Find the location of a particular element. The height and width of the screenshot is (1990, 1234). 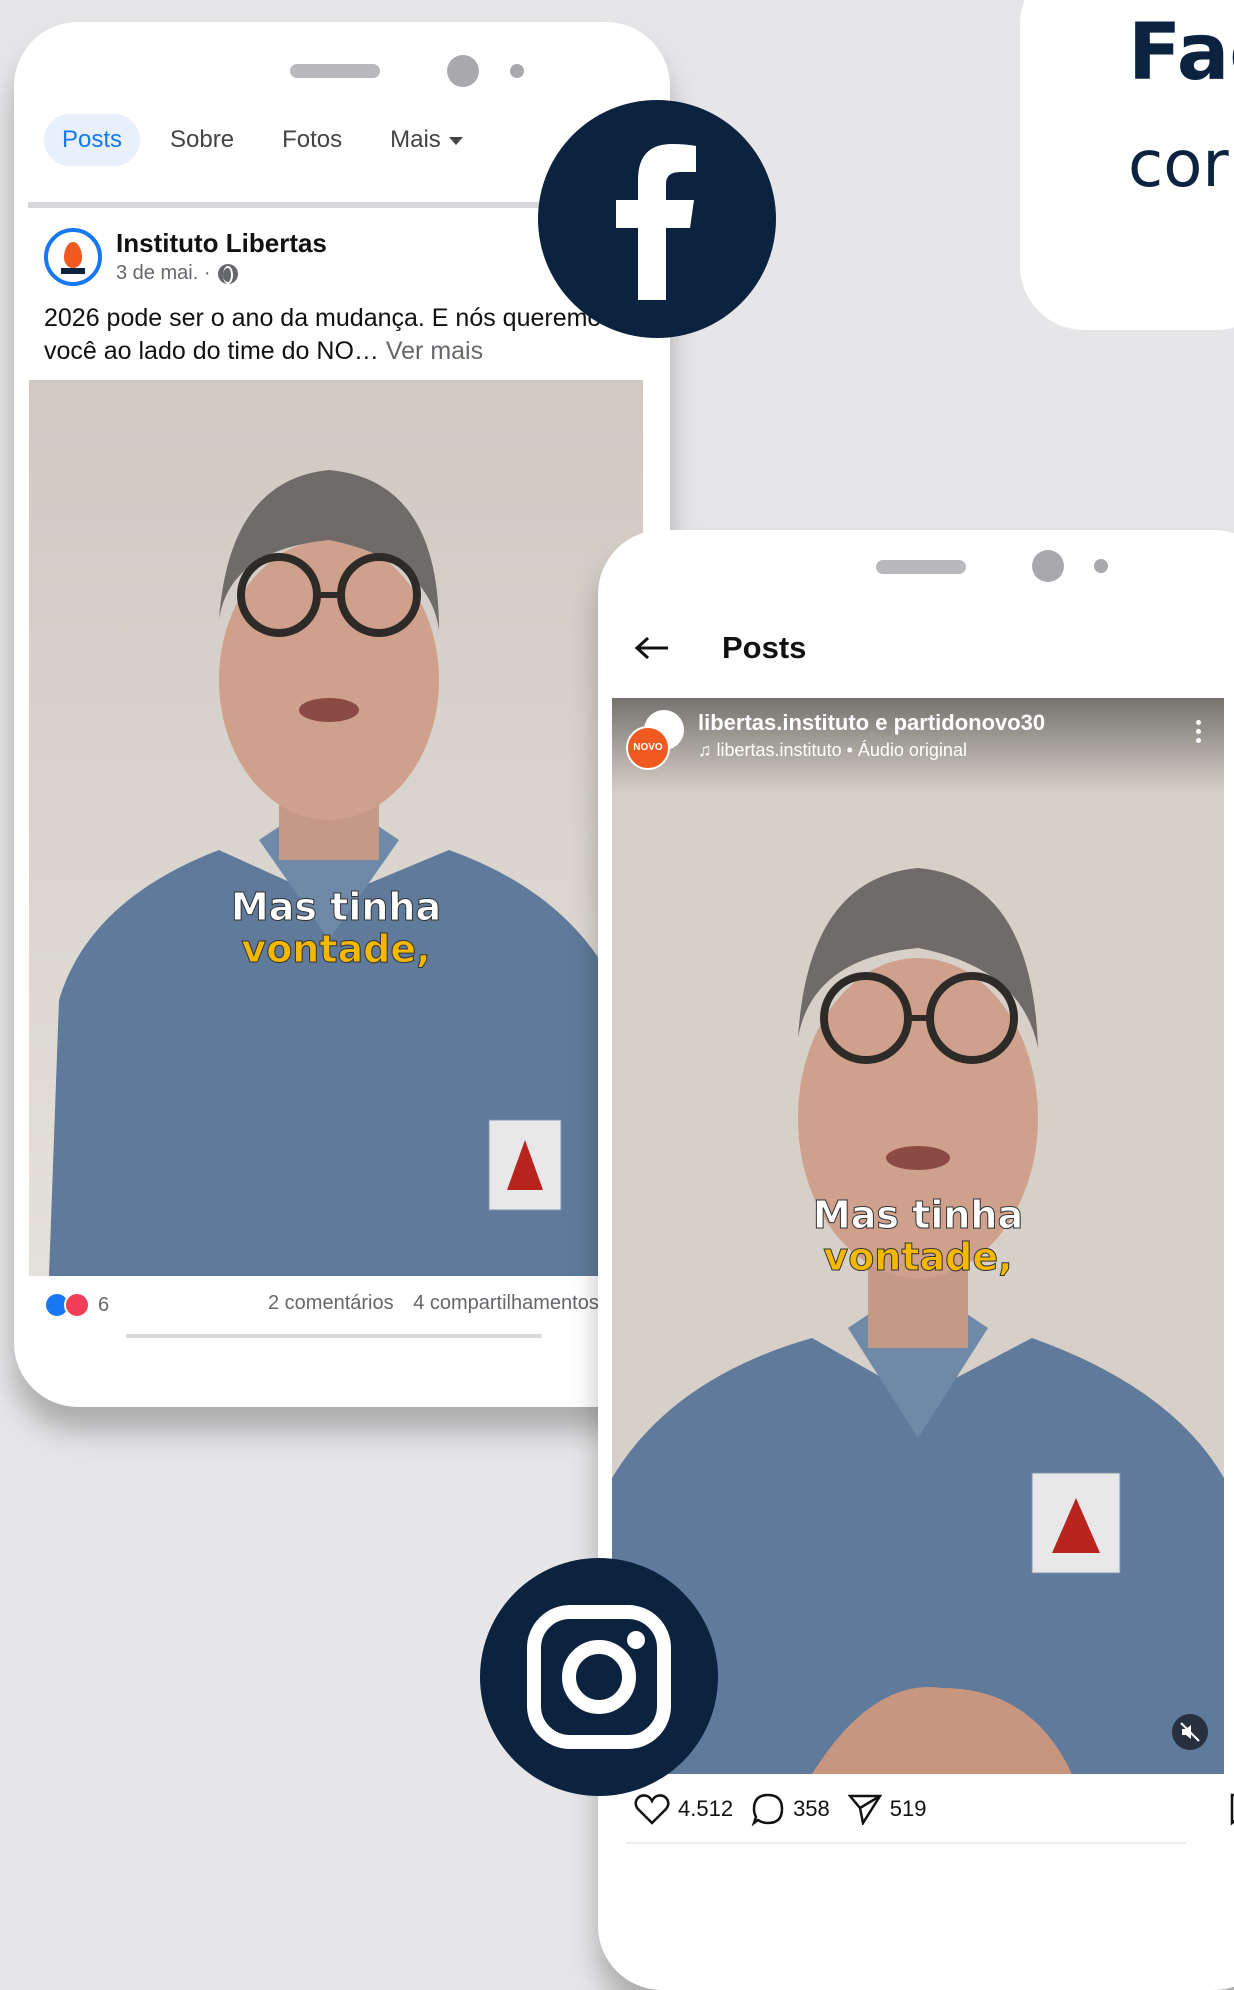

promo-subtitle: cor is located at coordinates (1178, 165).